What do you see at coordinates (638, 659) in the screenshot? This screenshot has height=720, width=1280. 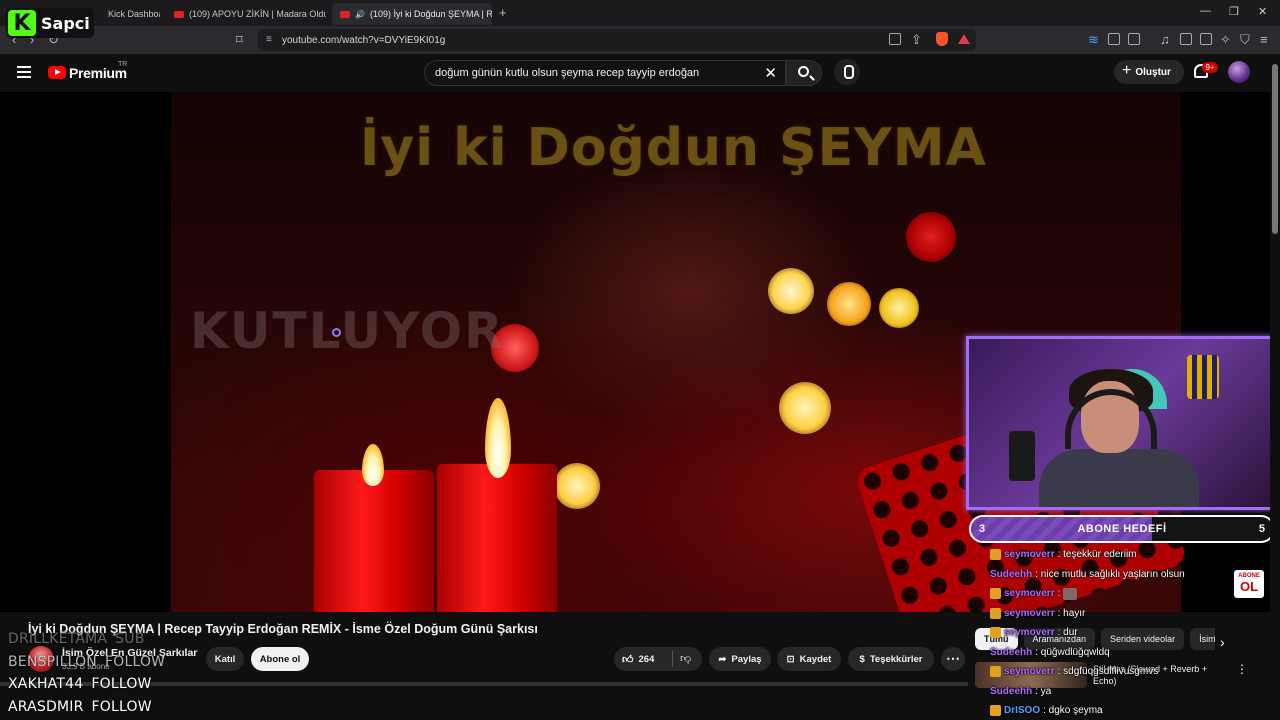 I see `like-button: 👍︎ 264` at bounding box center [638, 659].